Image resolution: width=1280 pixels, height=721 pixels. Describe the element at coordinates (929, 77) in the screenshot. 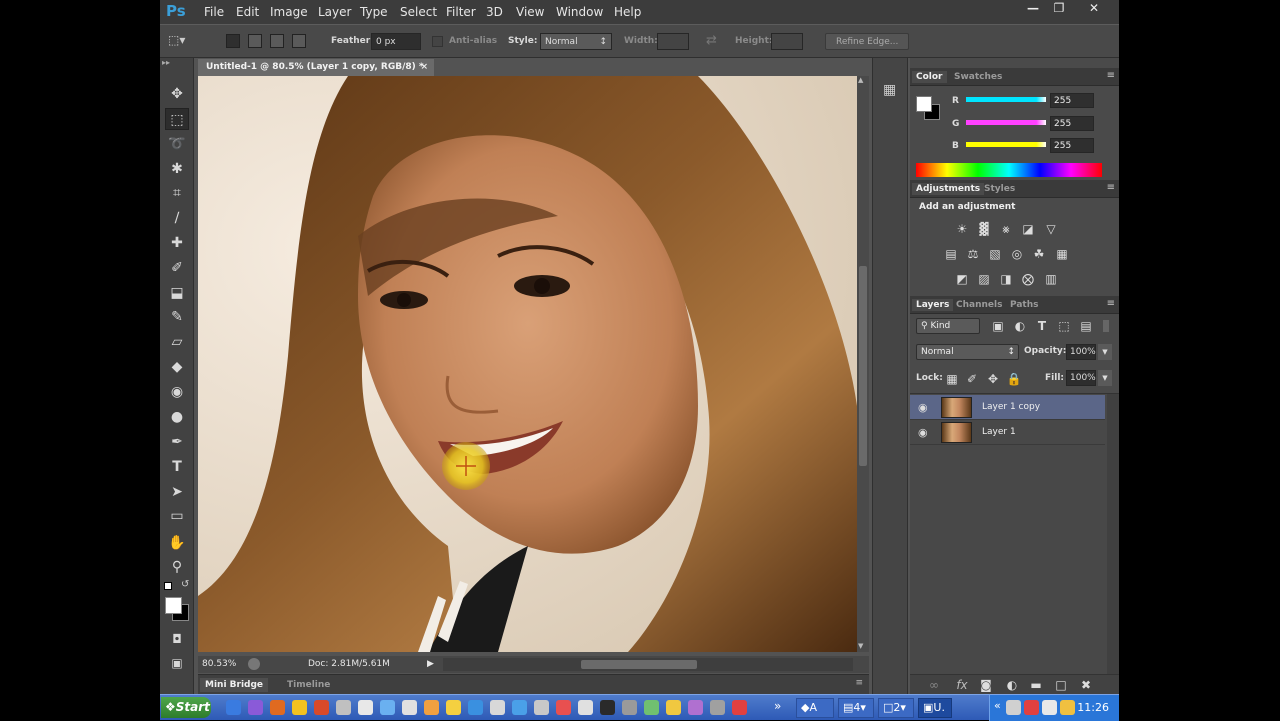

I see `tab-color: Color` at that location.